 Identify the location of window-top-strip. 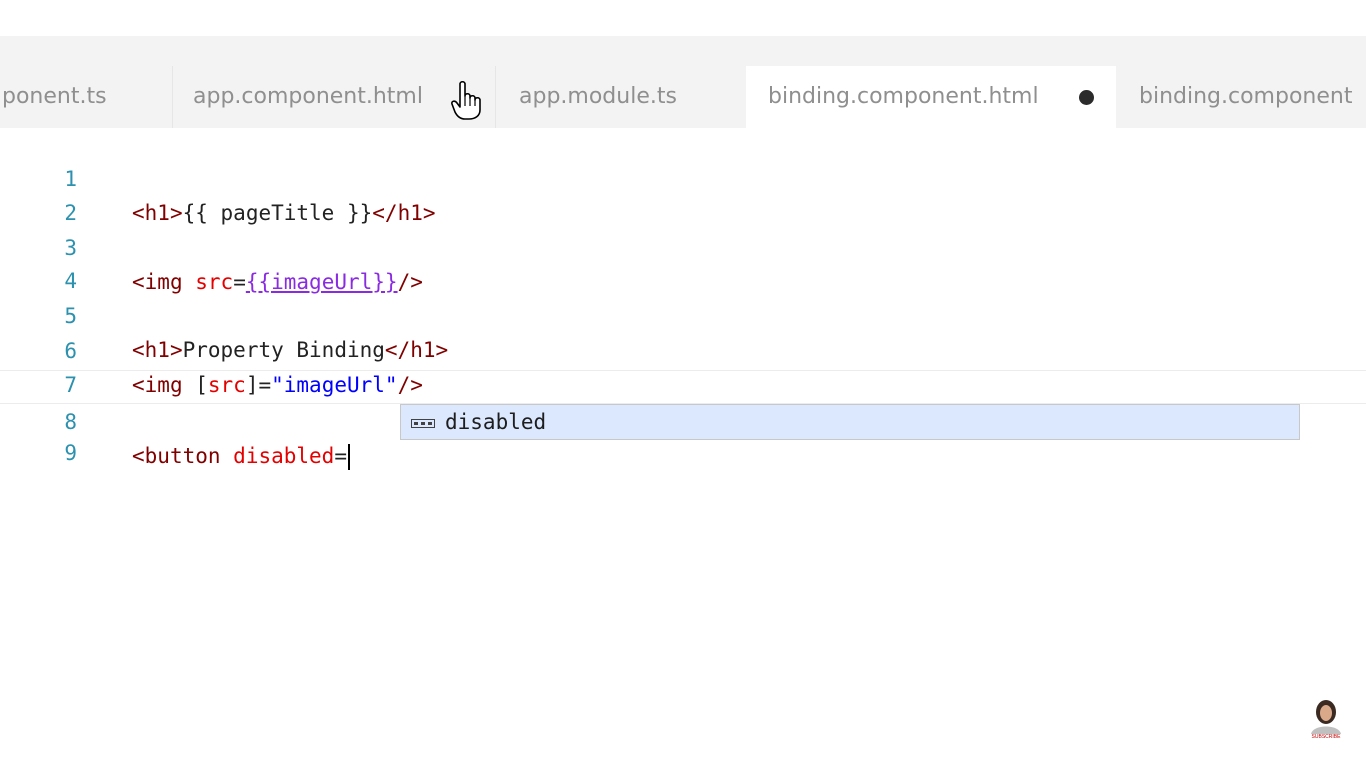
(683, 18).